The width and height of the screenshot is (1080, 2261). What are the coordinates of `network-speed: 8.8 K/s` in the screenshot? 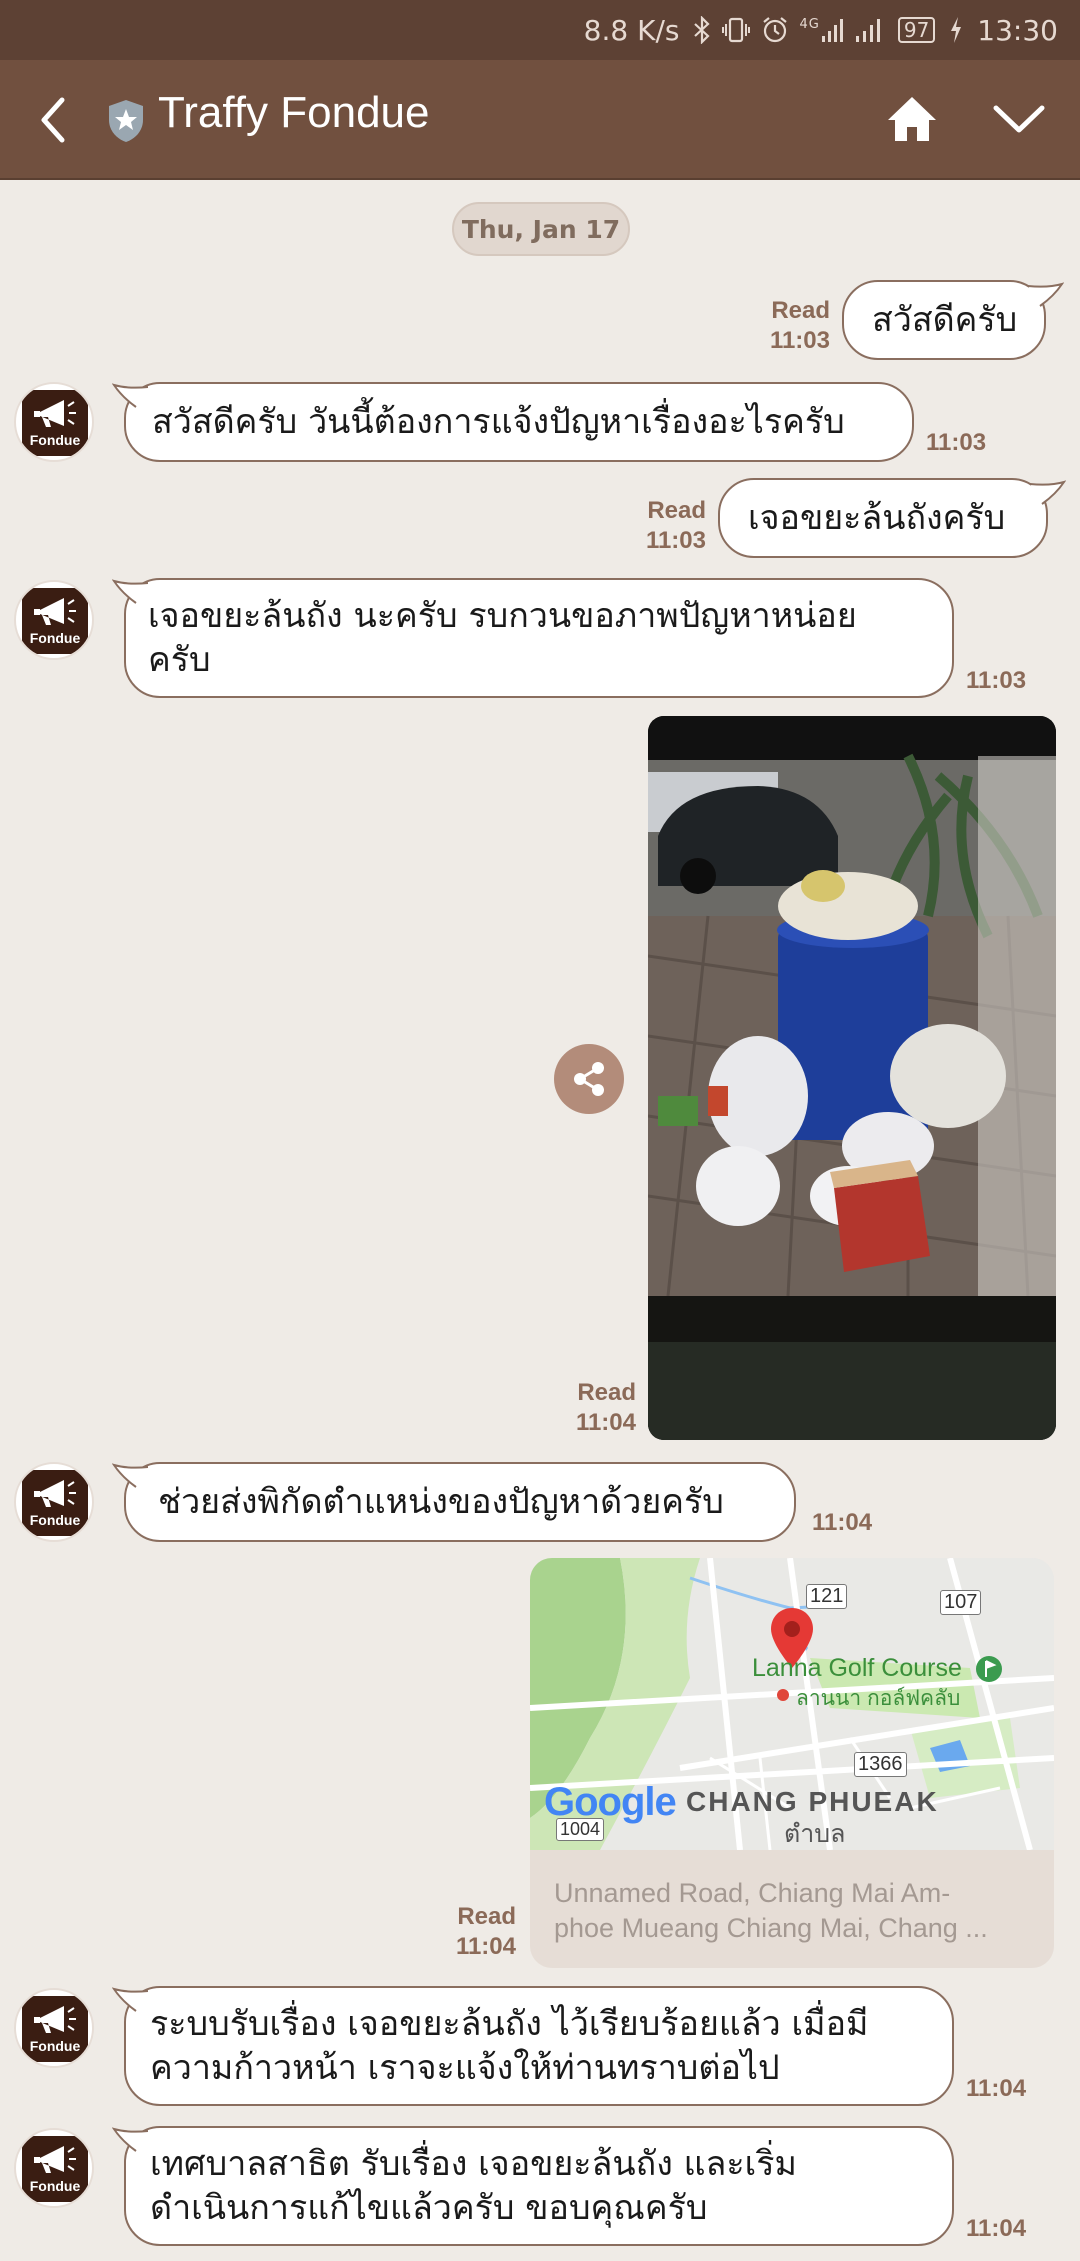 It's located at (631, 30).